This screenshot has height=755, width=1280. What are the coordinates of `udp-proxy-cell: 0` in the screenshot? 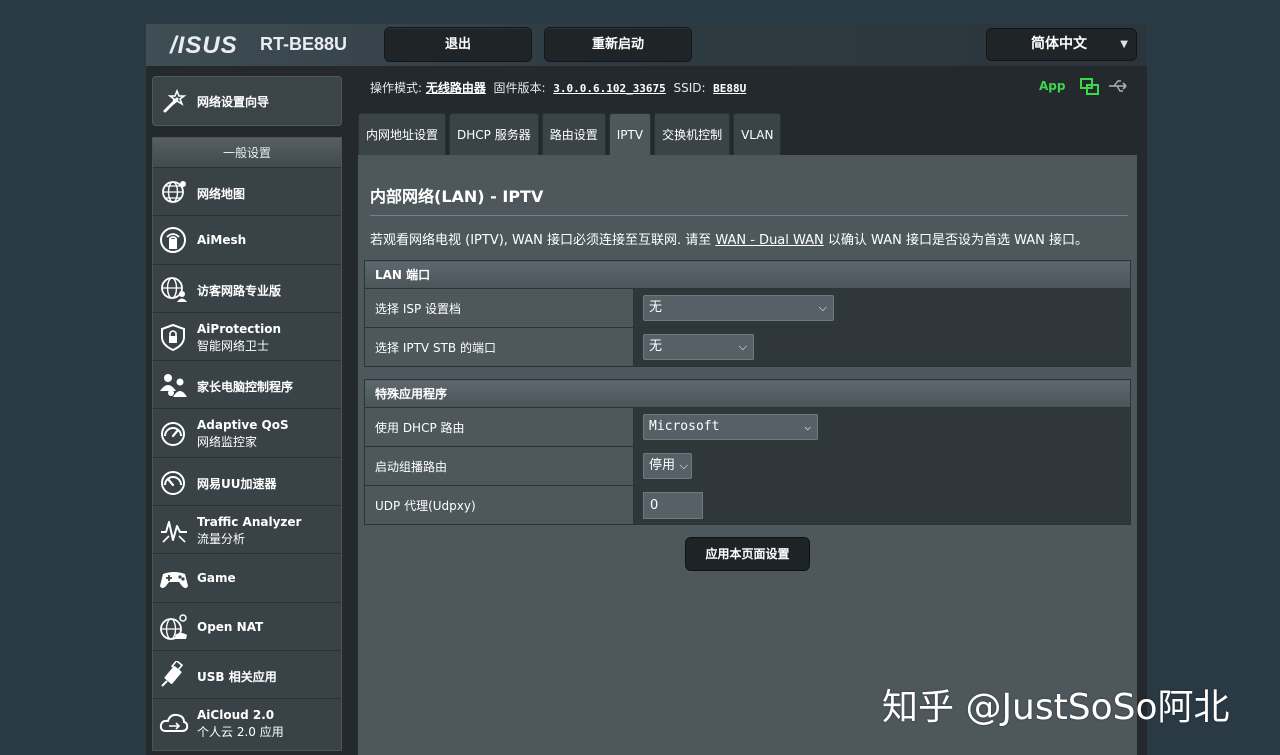 It's located at (882, 505).